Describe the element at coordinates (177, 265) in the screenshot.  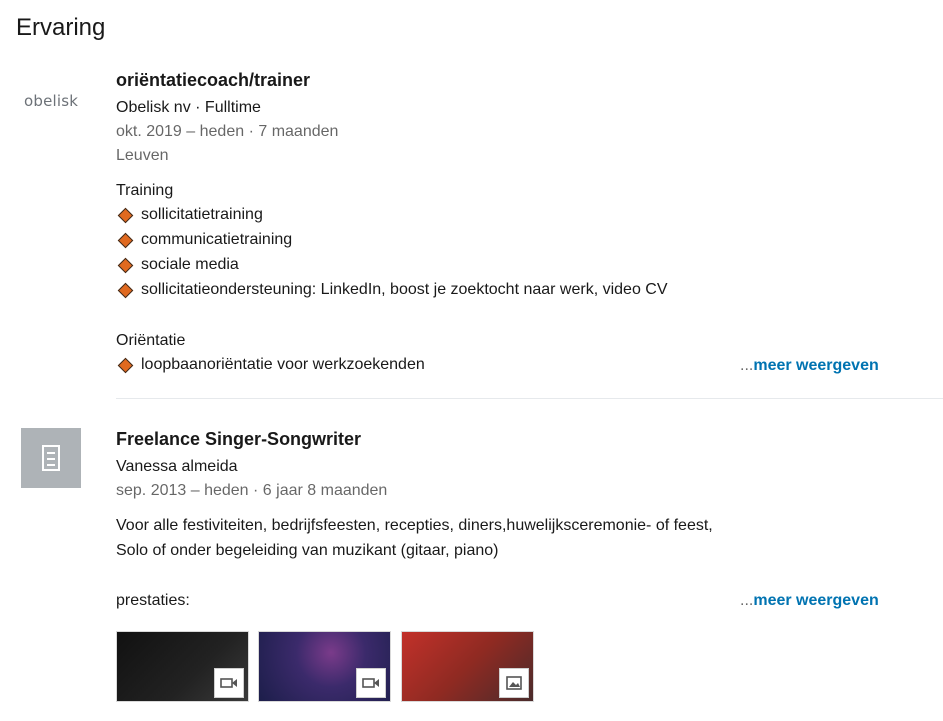
I see `list-item: sociale media` at that location.